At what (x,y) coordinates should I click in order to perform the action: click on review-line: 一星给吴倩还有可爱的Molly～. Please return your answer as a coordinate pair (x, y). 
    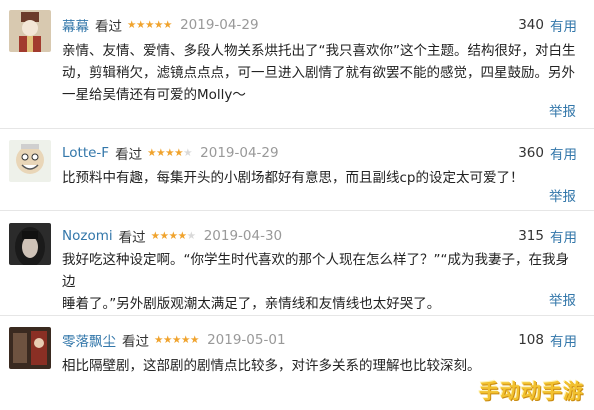
    Looking at the image, I should click on (154, 95).